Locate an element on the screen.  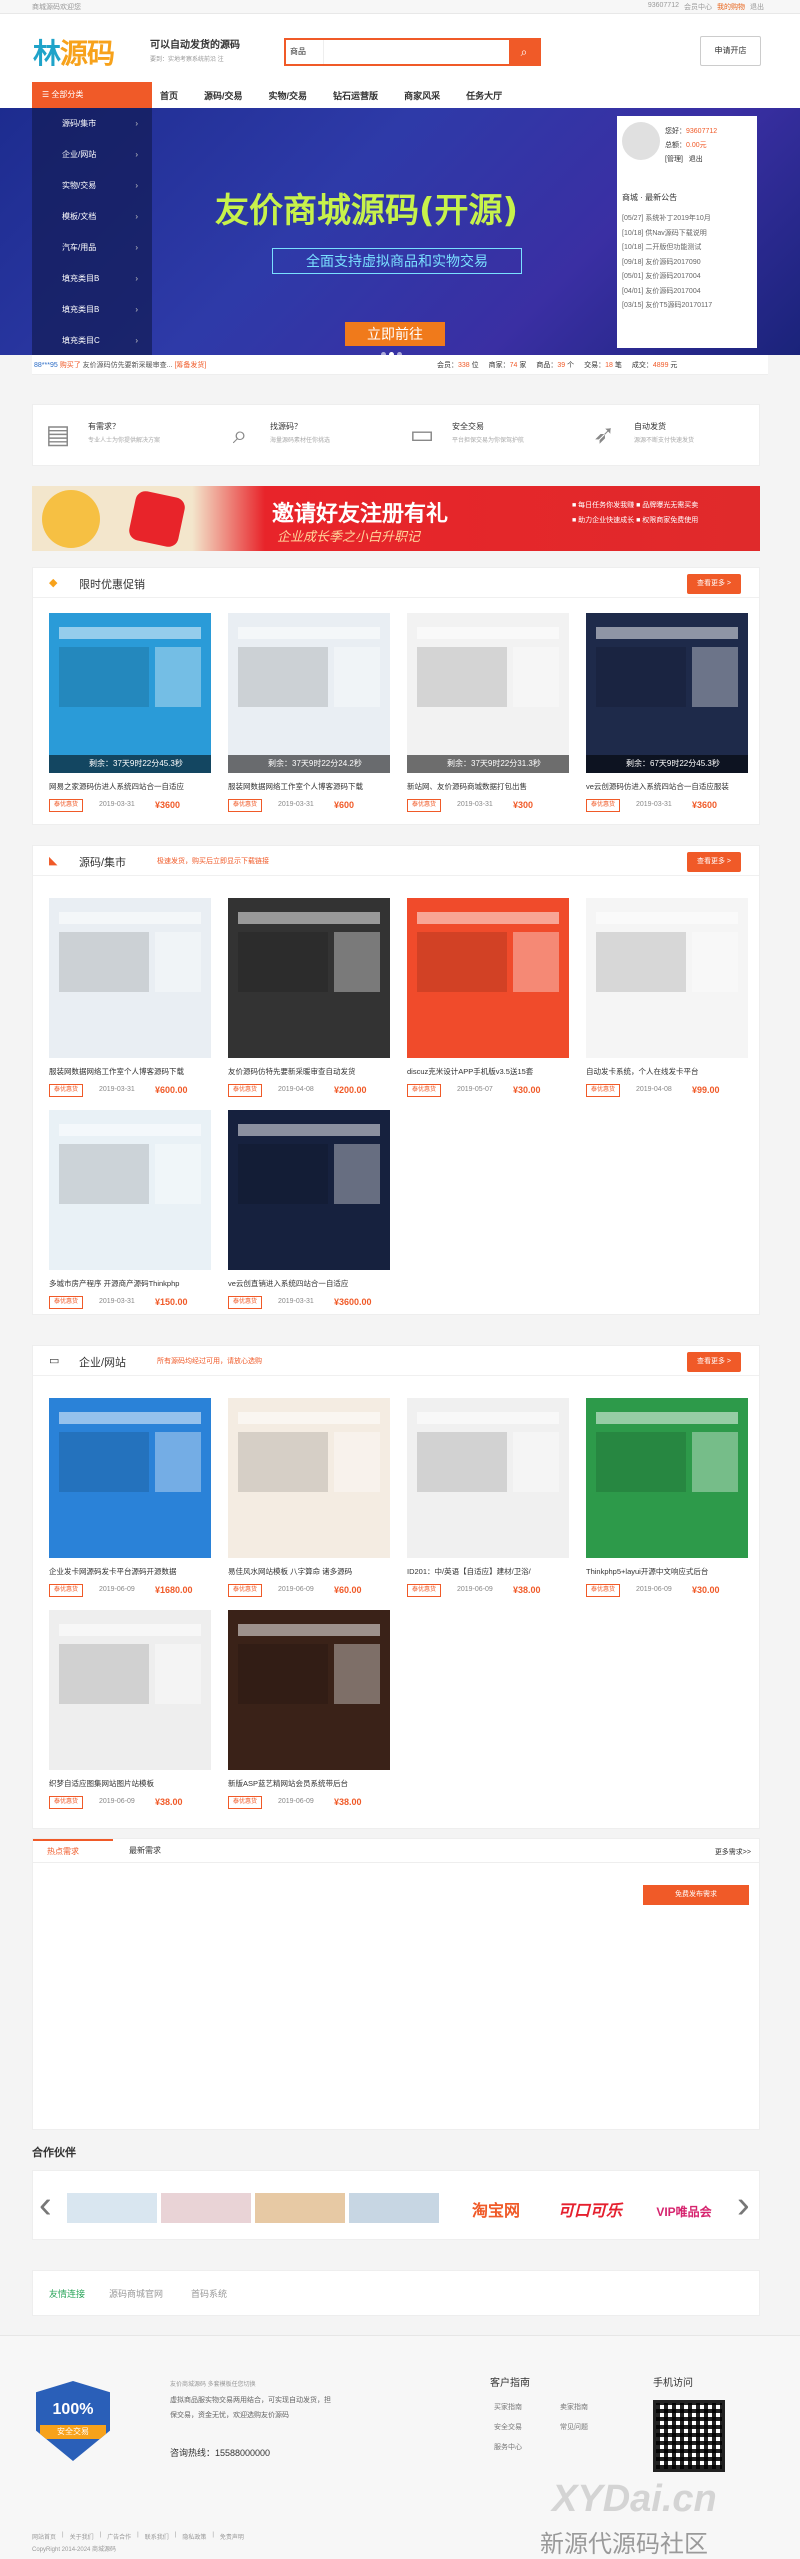
friend-link: 首码系统 is located at coordinates (209, 2293).